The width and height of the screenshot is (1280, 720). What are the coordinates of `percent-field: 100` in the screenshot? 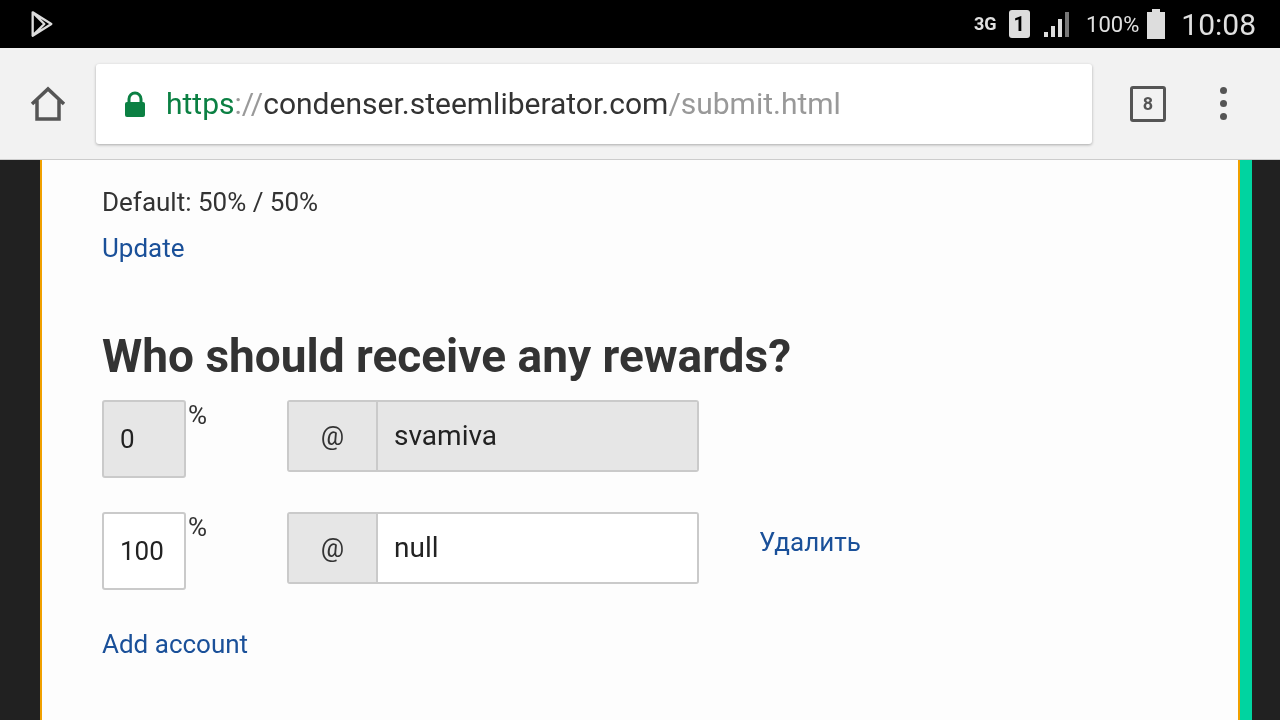 It's located at (144, 551).